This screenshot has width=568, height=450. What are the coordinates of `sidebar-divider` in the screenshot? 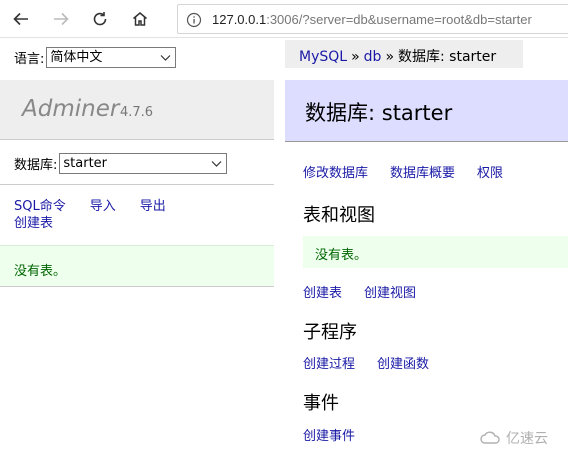 It's located at (137, 184).